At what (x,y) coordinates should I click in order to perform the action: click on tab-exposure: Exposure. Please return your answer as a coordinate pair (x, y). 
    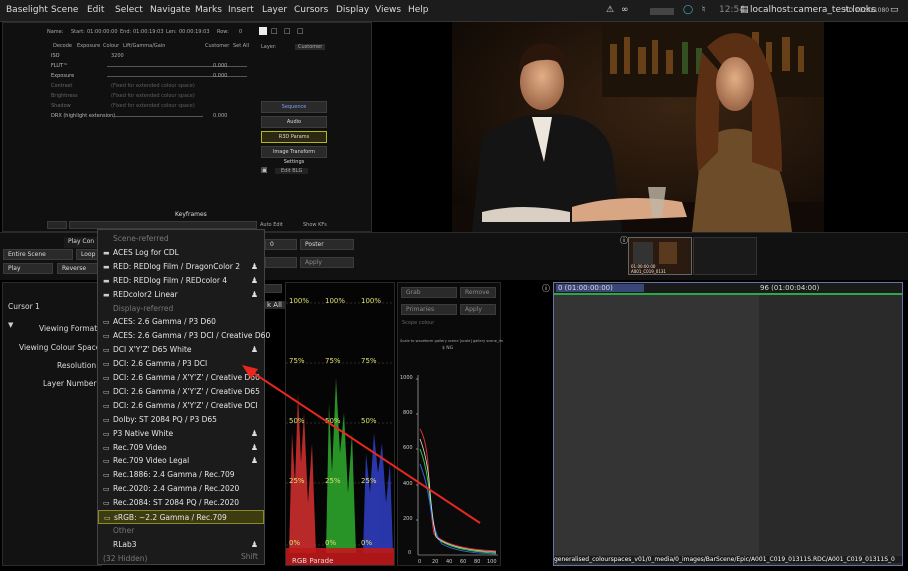
    Looking at the image, I should click on (88, 46).